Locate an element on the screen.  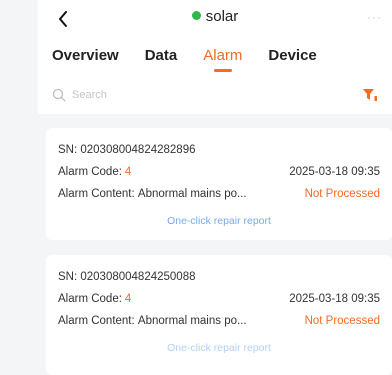
tab-alarm: Alarm is located at coordinates (222, 52).